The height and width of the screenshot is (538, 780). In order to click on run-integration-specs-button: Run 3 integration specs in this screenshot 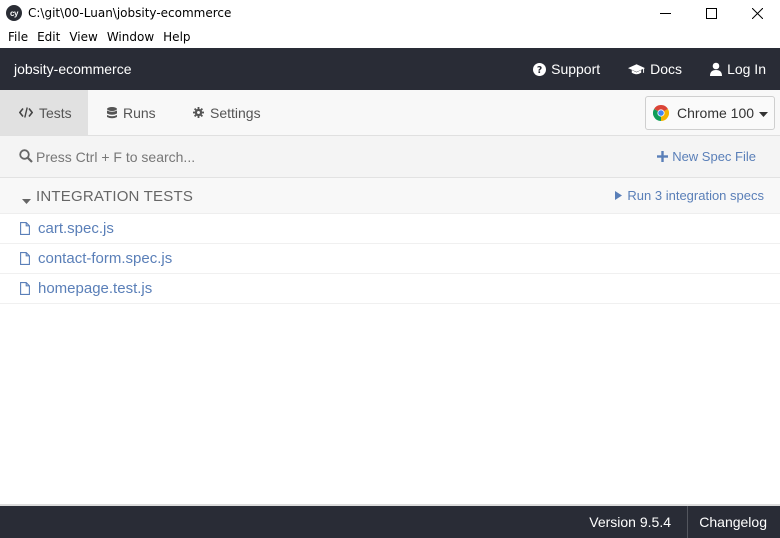, I will do `click(689, 195)`.